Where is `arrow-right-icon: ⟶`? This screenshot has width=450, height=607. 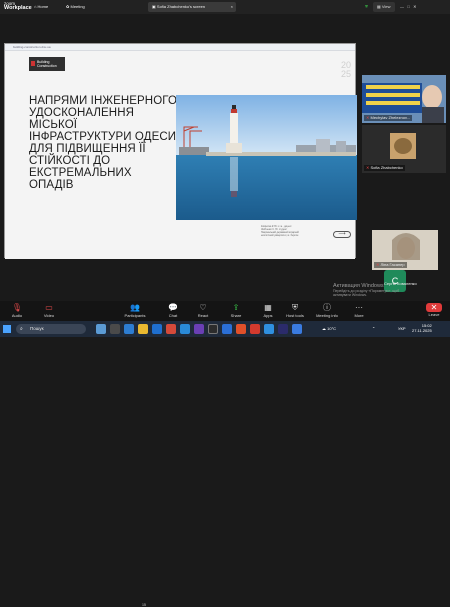 arrow-right-icon: ⟶ is located at coordinates (342, 234).